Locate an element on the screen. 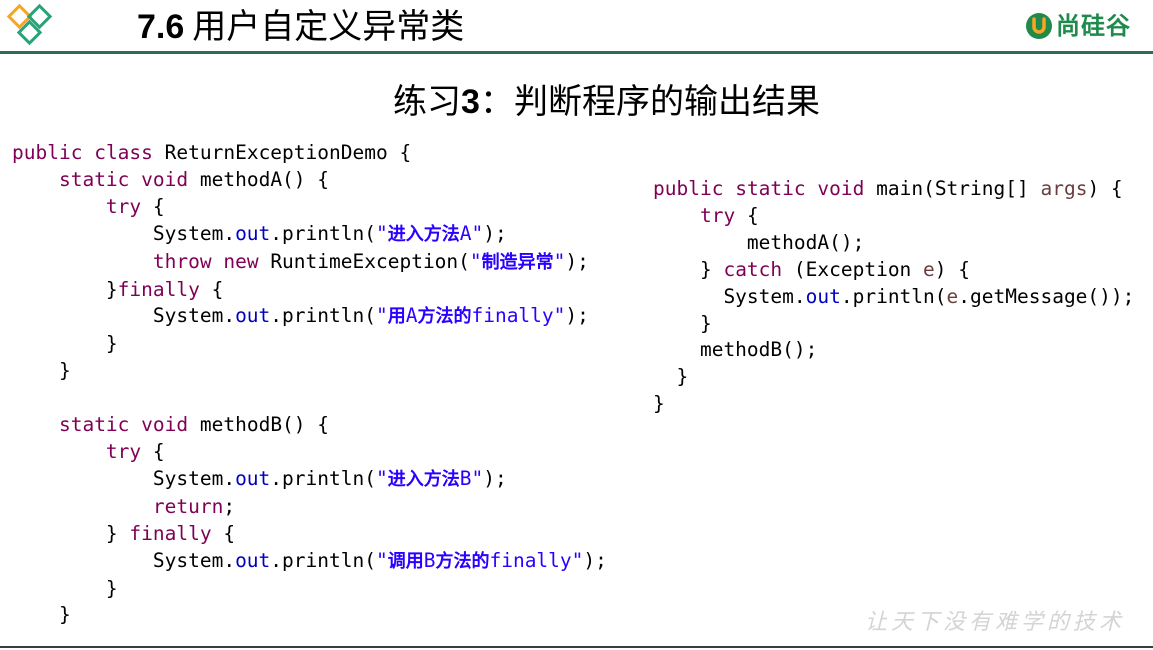  code-line: } catch (Exception e) { is located at coordinates (812, 269).